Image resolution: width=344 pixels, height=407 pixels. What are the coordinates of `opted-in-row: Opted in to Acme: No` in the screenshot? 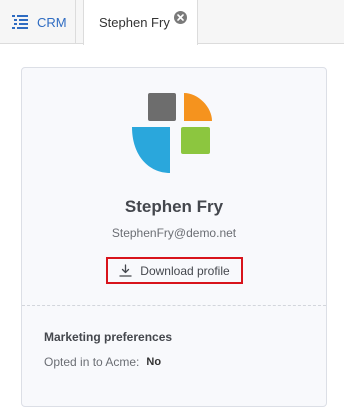 It's located at (102, 362).